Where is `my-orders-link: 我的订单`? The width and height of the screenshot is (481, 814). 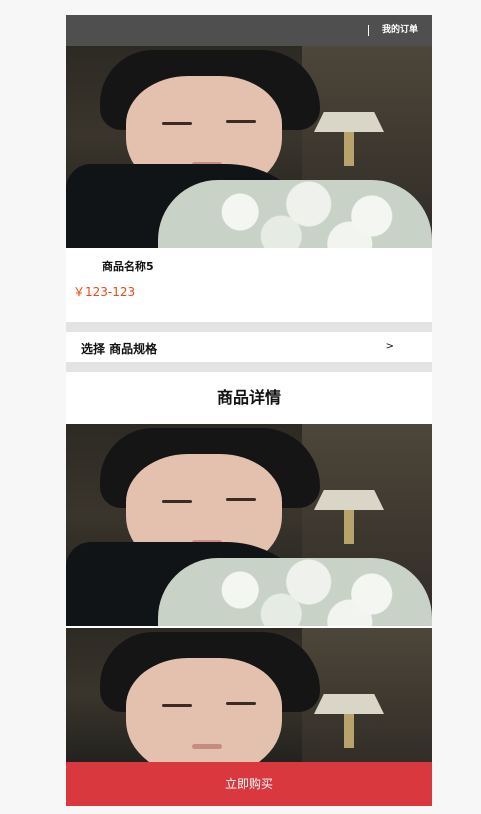
my-orders-link: 我的订单 is located at coordinates (400, 30).